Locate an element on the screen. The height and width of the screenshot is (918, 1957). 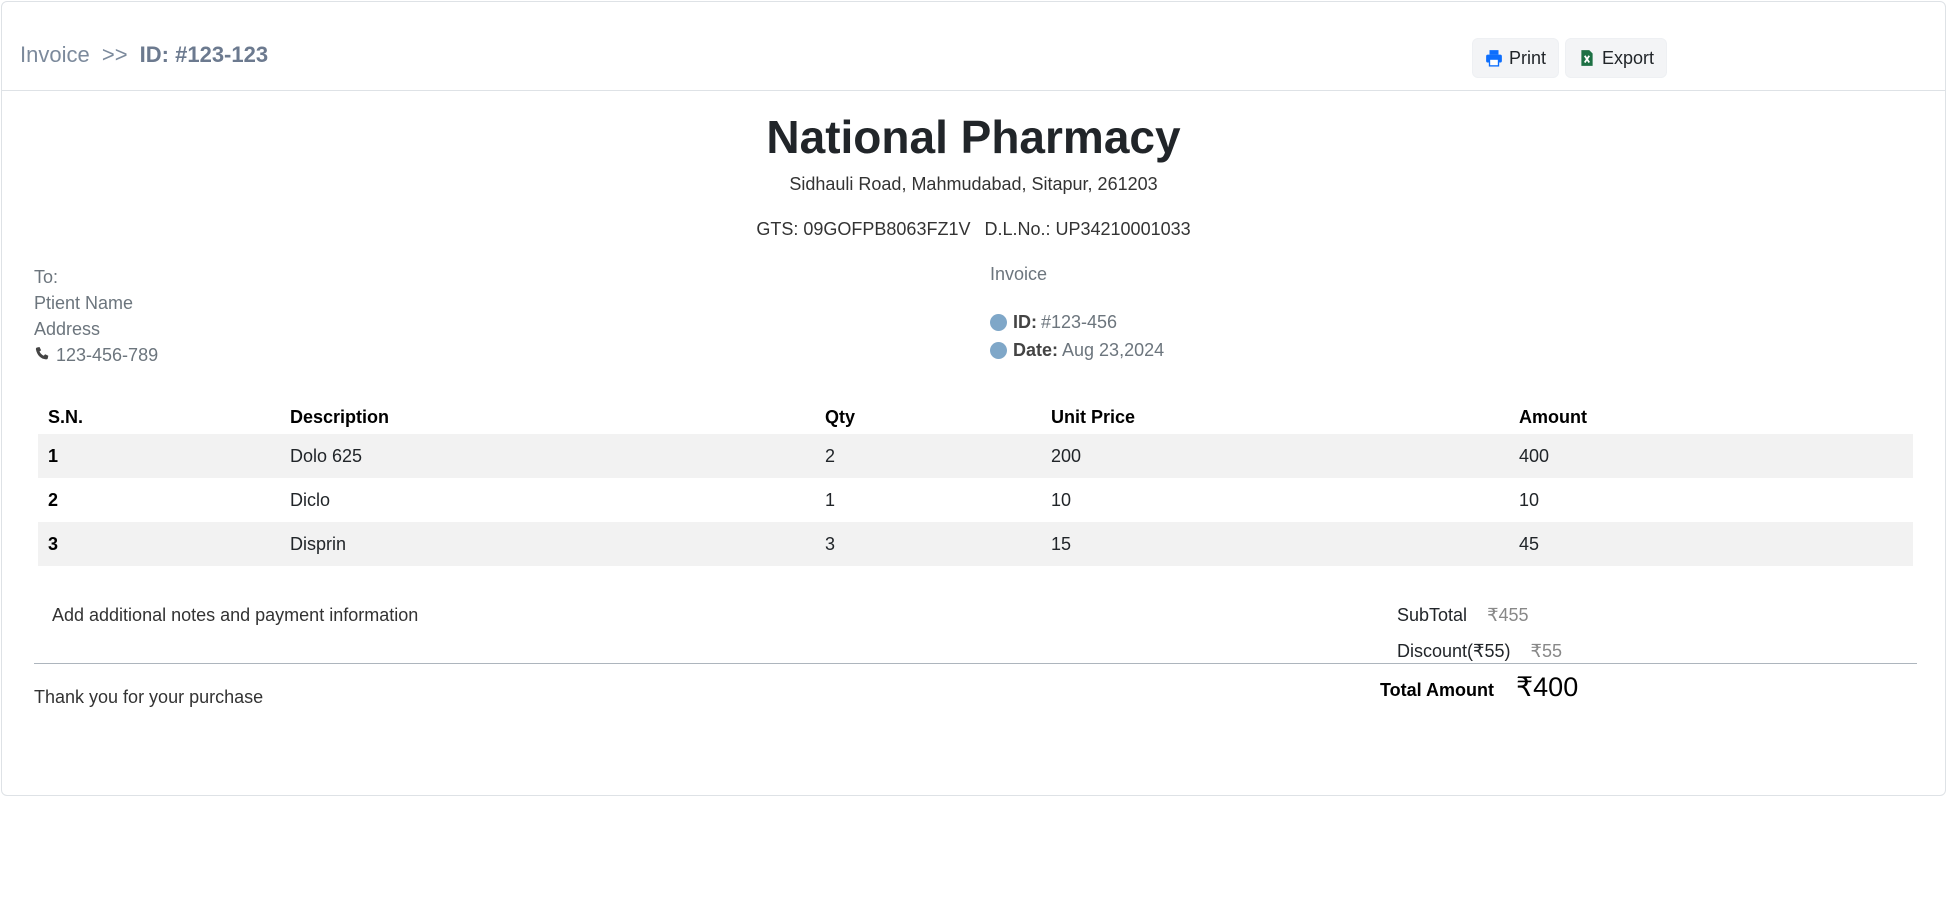
print-button: Print is located at coordinates (1516, 58).